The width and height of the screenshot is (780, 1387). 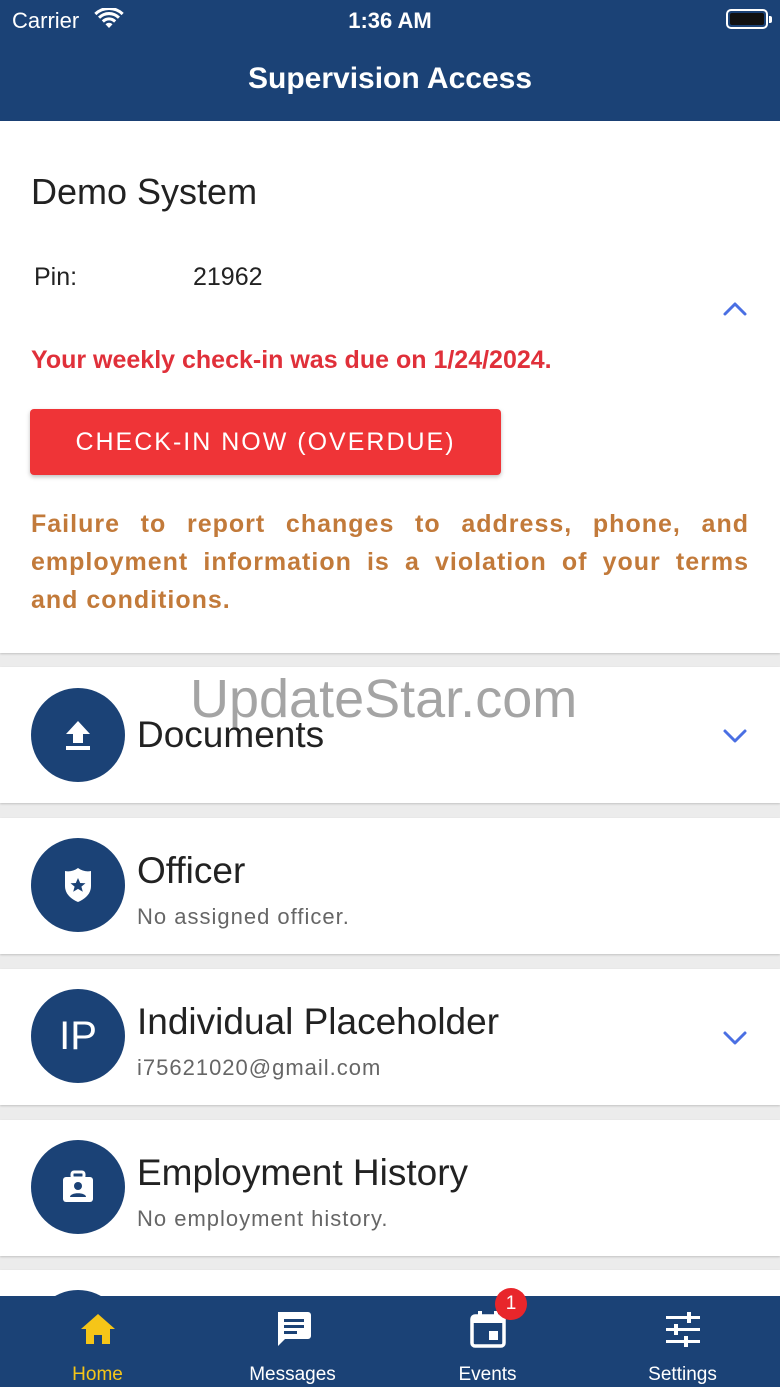 What do you see at coordinates (97, 1329) in the screenshot?
I see `home-icon` at bounding box center [97, 1329].